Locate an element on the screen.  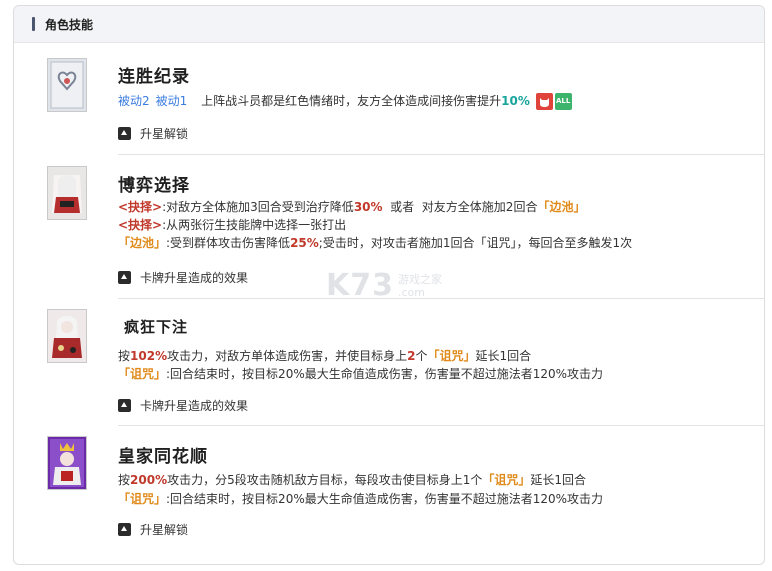
red-cat-badge-icon is located at coordinates (544, 101).